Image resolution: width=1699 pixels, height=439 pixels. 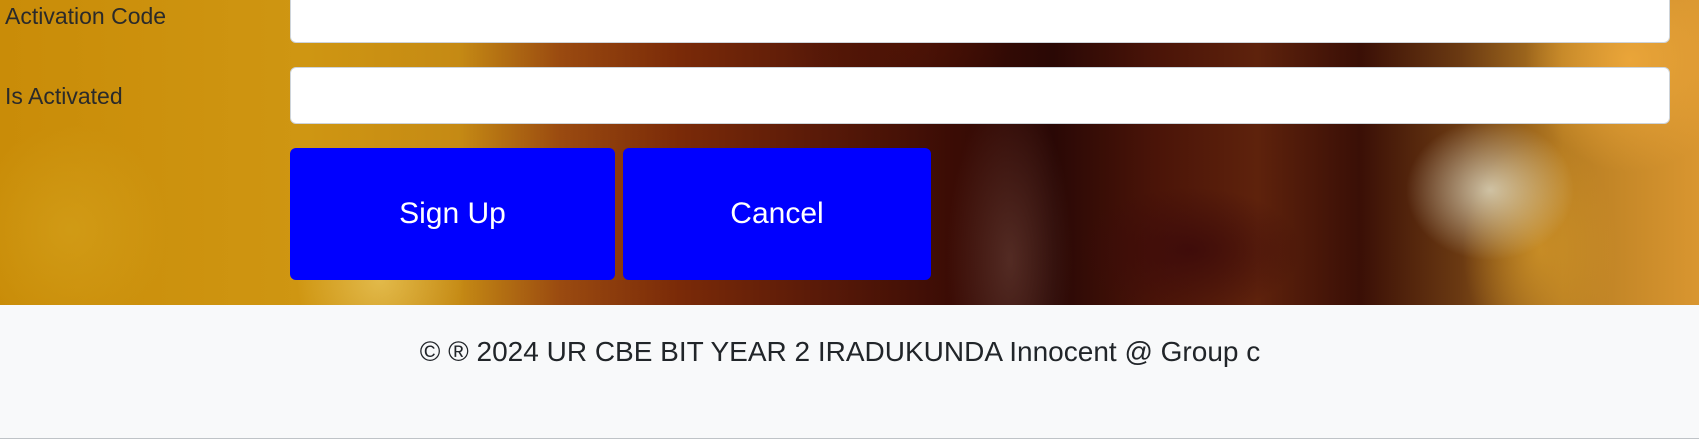 What do you see at coordinates (980, 21) in the screenshot?
I see `activation-code-input` at bounding box center [980, 21].